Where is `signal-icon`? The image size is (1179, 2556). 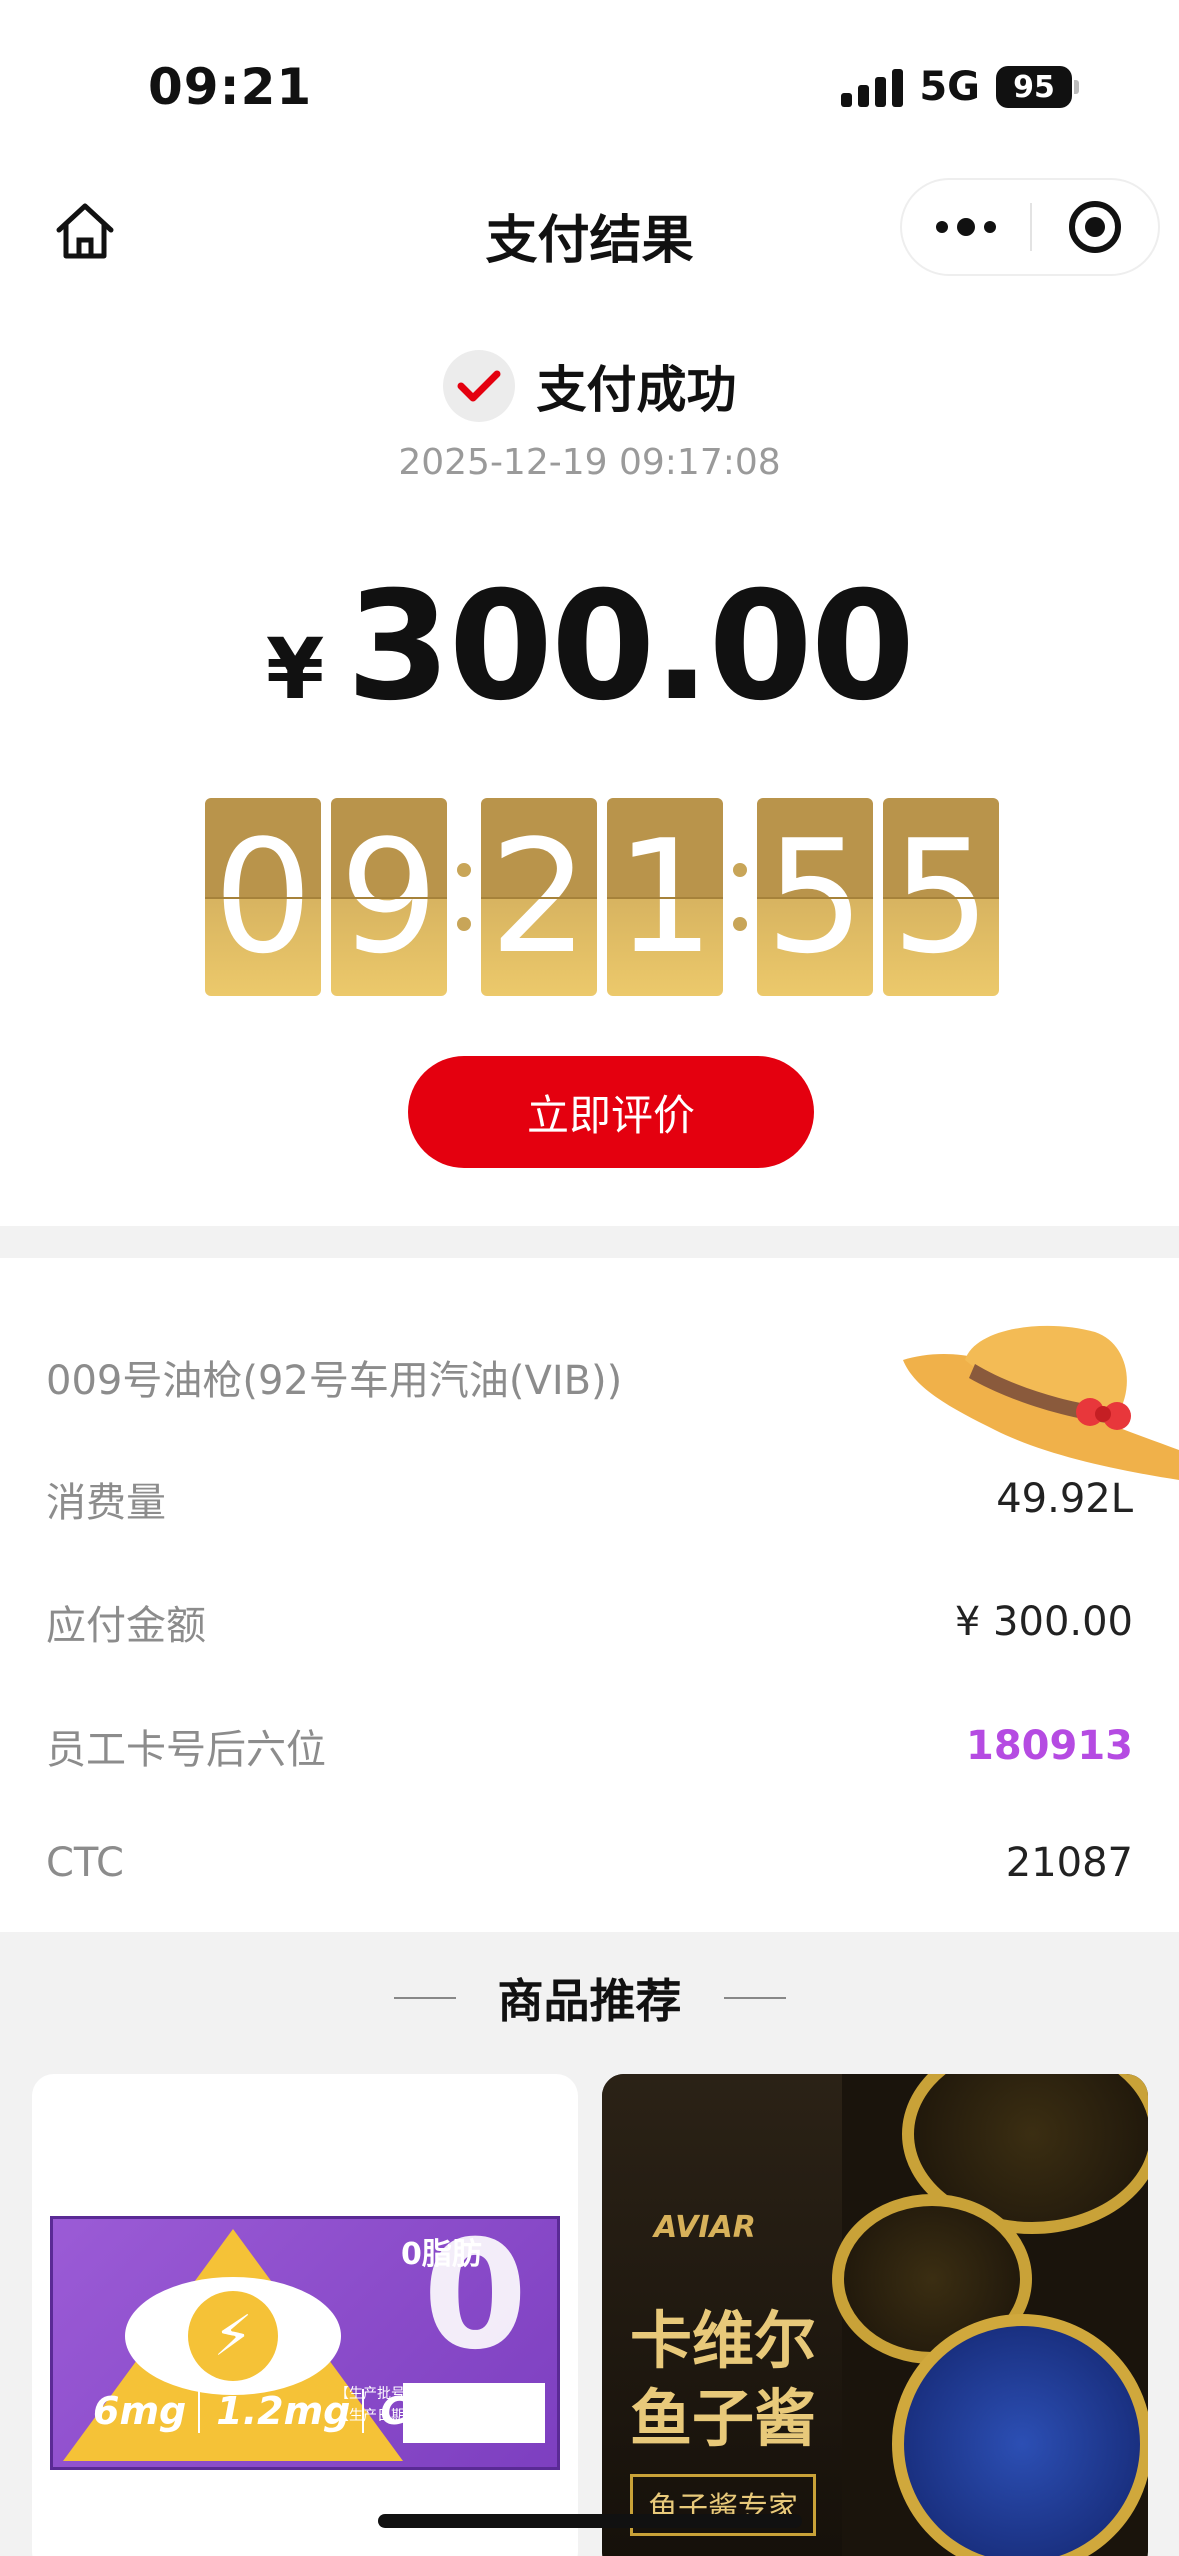 signal-icon is located at coordinates (872, 87).